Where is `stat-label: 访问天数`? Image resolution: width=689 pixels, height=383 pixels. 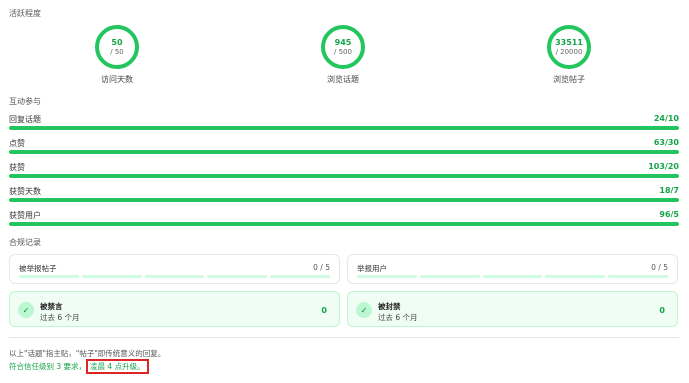
stat-label: 访问天数 is located at coordinates (117, 79).